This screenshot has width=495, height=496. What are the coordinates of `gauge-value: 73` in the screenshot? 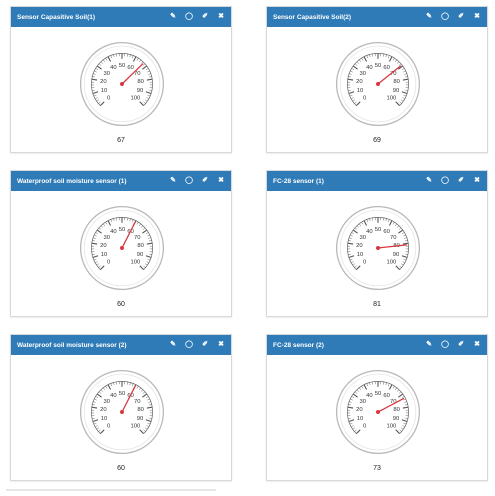 It's located at (377, 468).